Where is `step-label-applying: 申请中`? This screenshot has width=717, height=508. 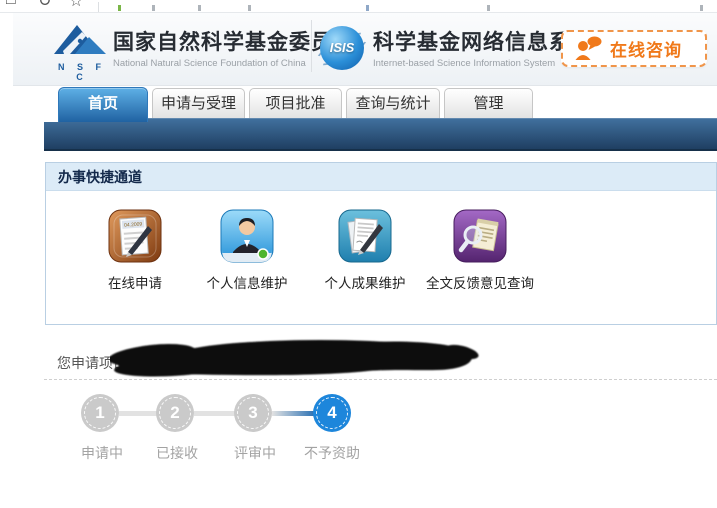 step-label-applying: 申请中 is located at coordinates (102, 453).